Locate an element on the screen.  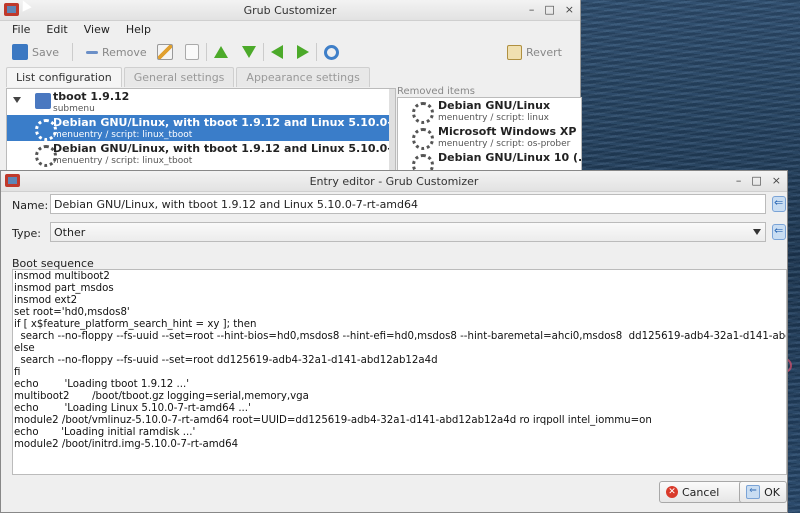
ok-icon: ⇐ is located at coordinates (753, 492).